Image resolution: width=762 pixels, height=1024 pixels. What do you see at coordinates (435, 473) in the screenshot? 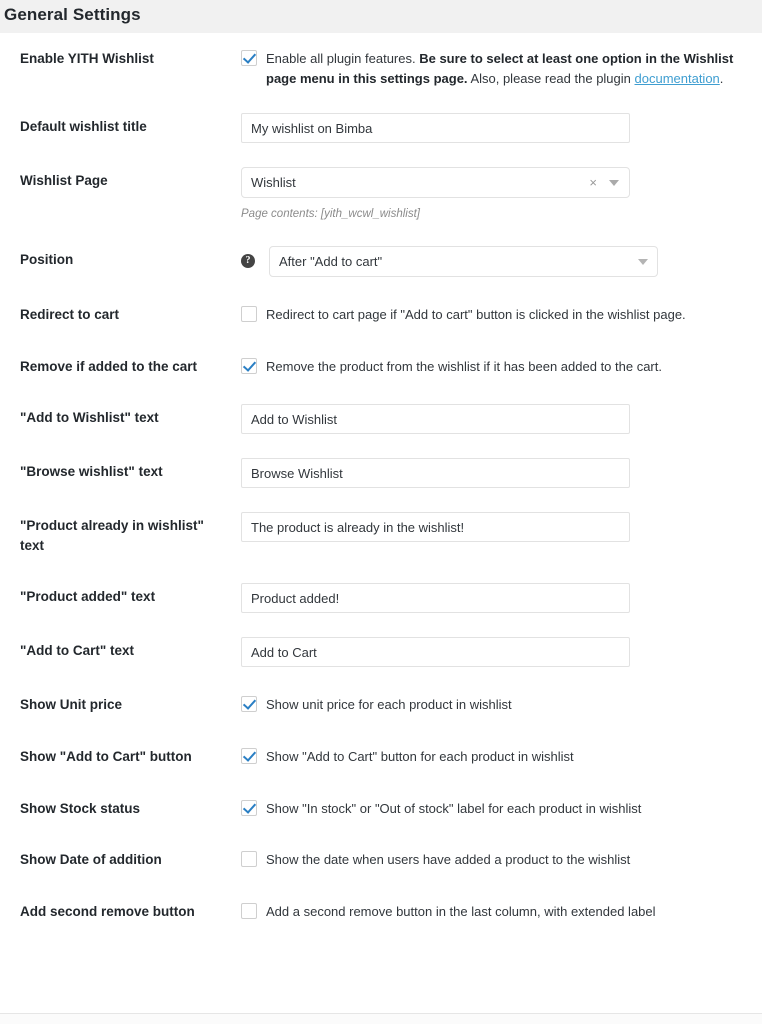
I see `input-browse-wishlist-text` at bounding box center [435, 473].